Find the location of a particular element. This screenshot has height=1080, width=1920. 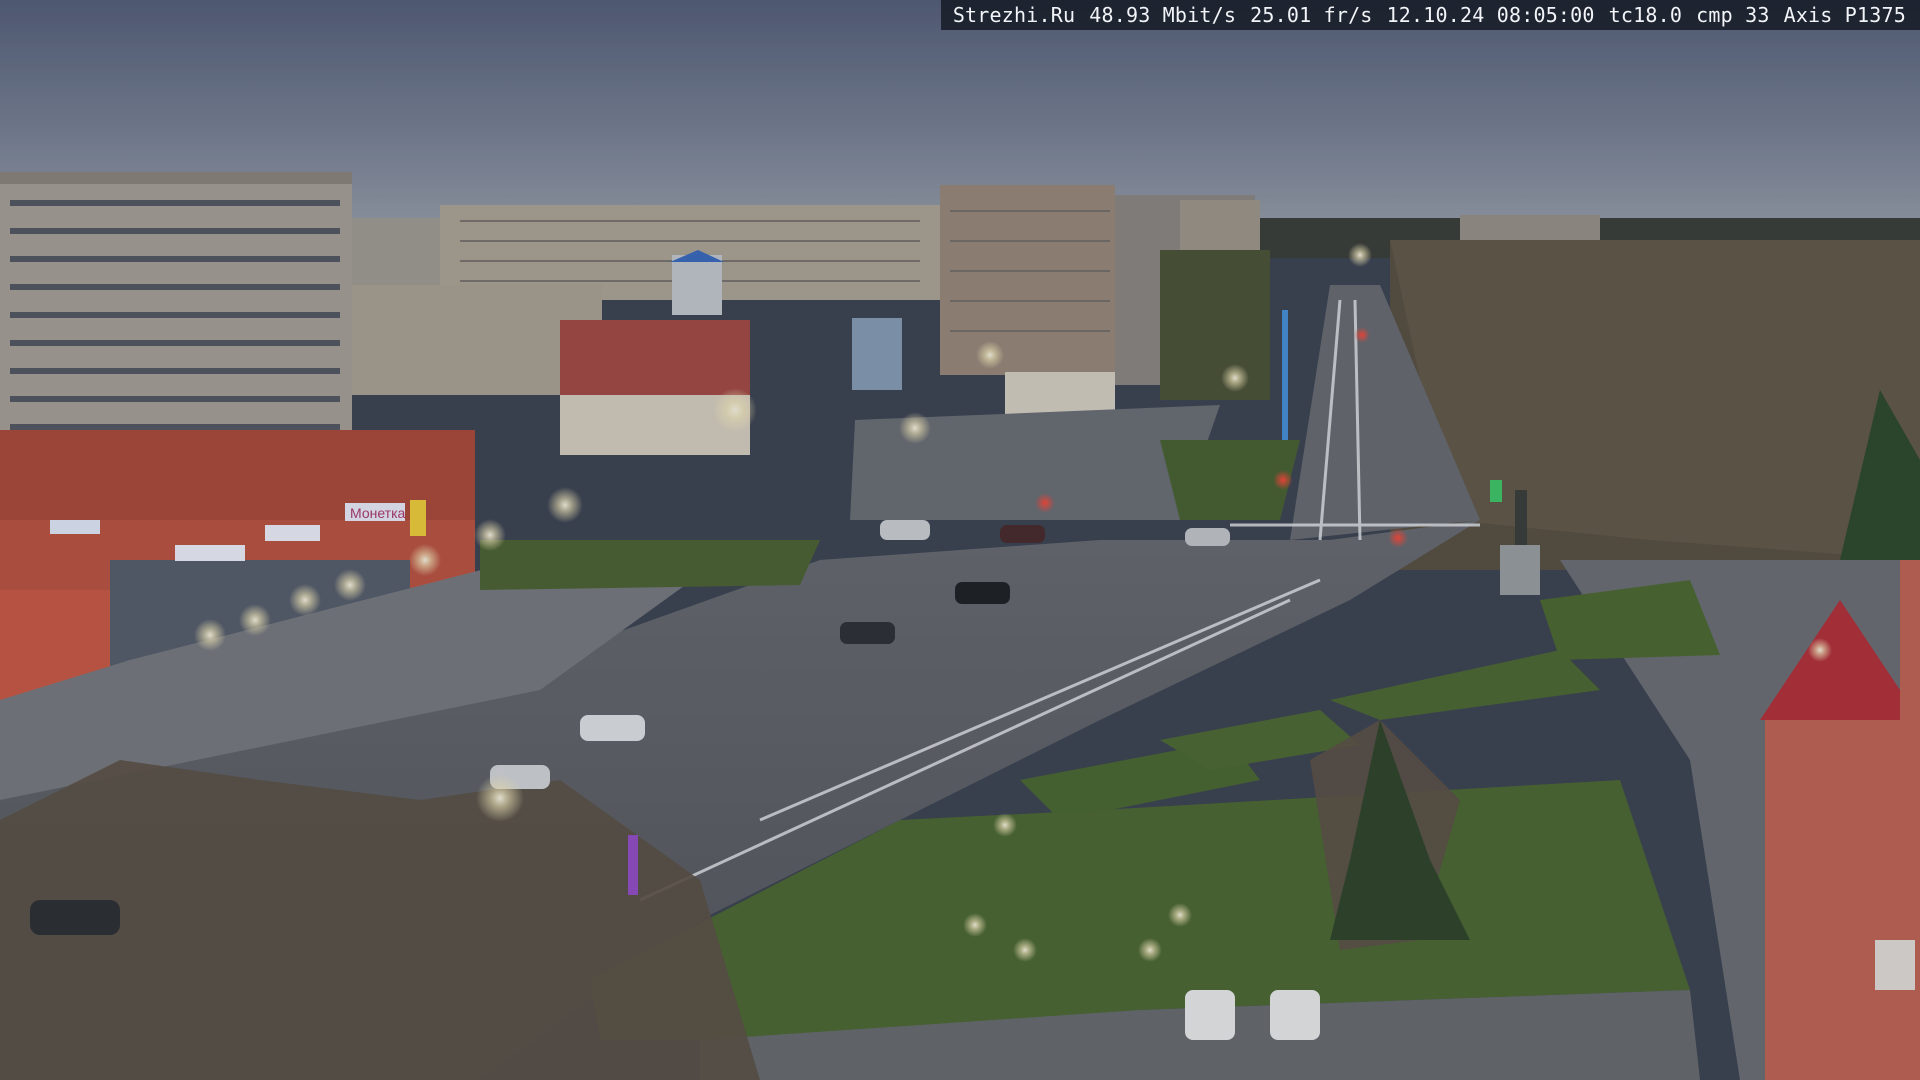

framerate-label: 25.01 fr/s is located at coordinates (1311, 15).